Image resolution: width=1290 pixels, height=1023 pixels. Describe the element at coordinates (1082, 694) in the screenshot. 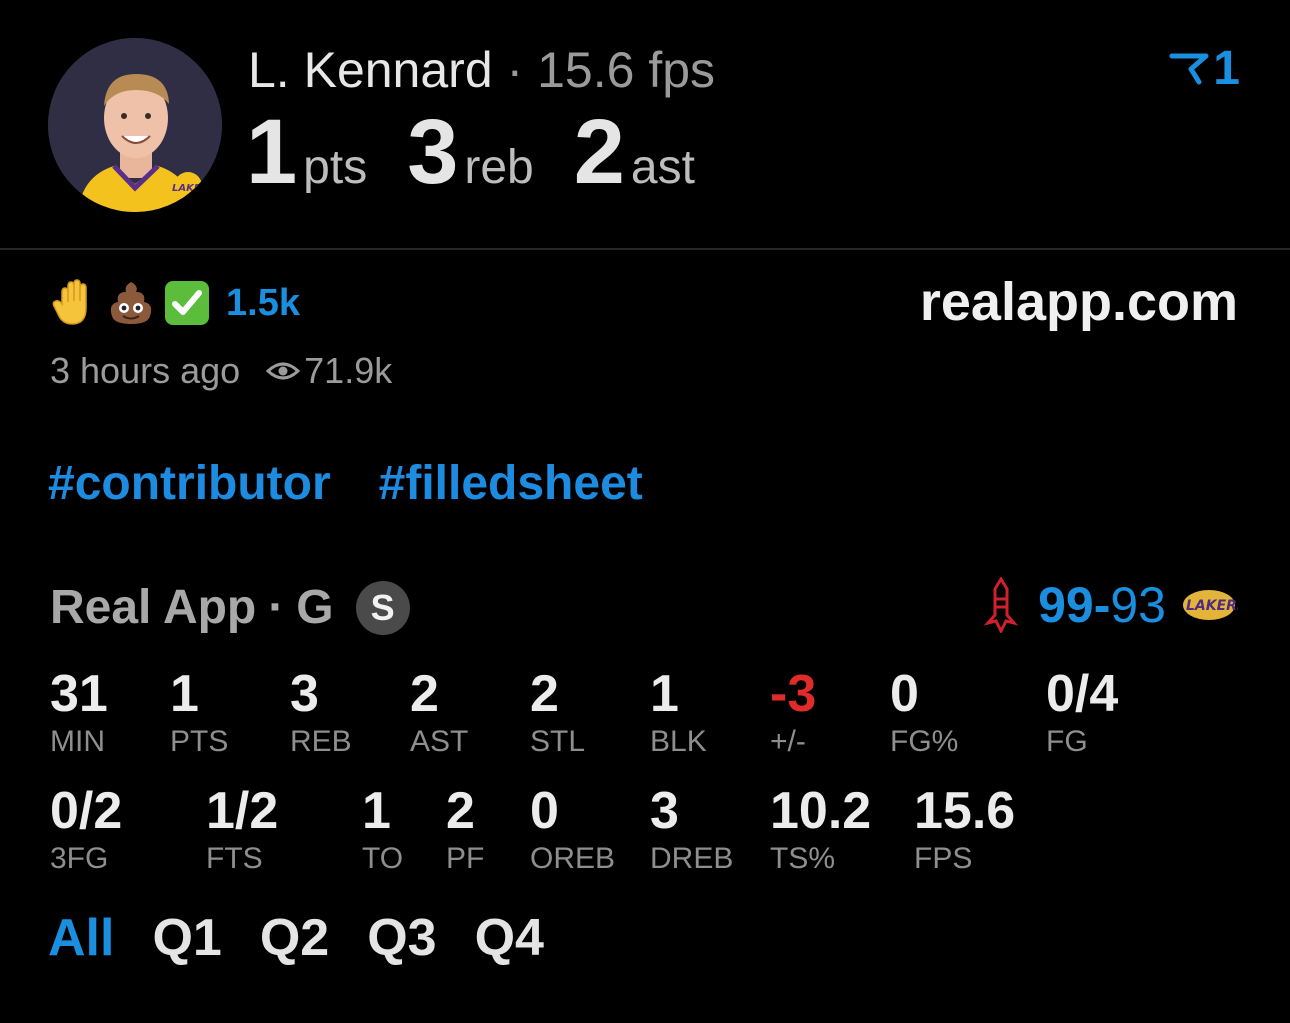

I see `stat-value: 0/4` at that location.